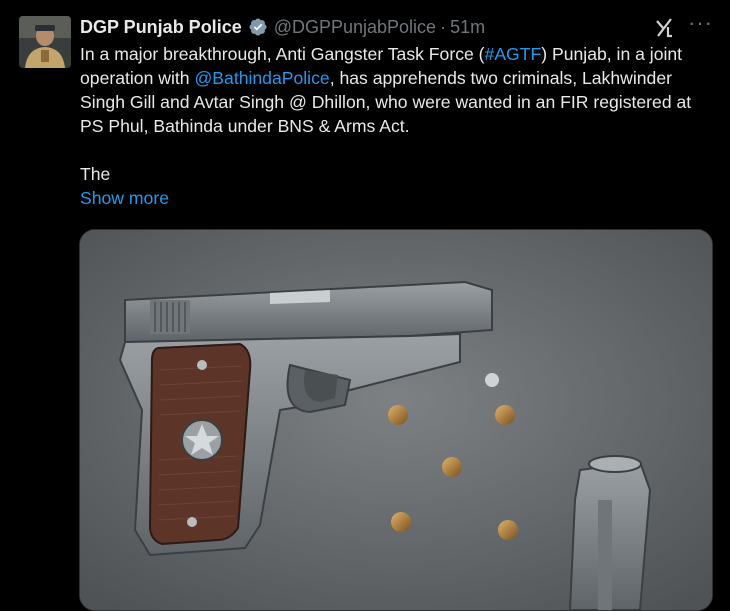 The height and width of the screenshot is (611, 730). What do you see at coordinates (513, 54) in the screenshot?
I see `hashtag-link: #AGTF` at bounding box center [513, 54].